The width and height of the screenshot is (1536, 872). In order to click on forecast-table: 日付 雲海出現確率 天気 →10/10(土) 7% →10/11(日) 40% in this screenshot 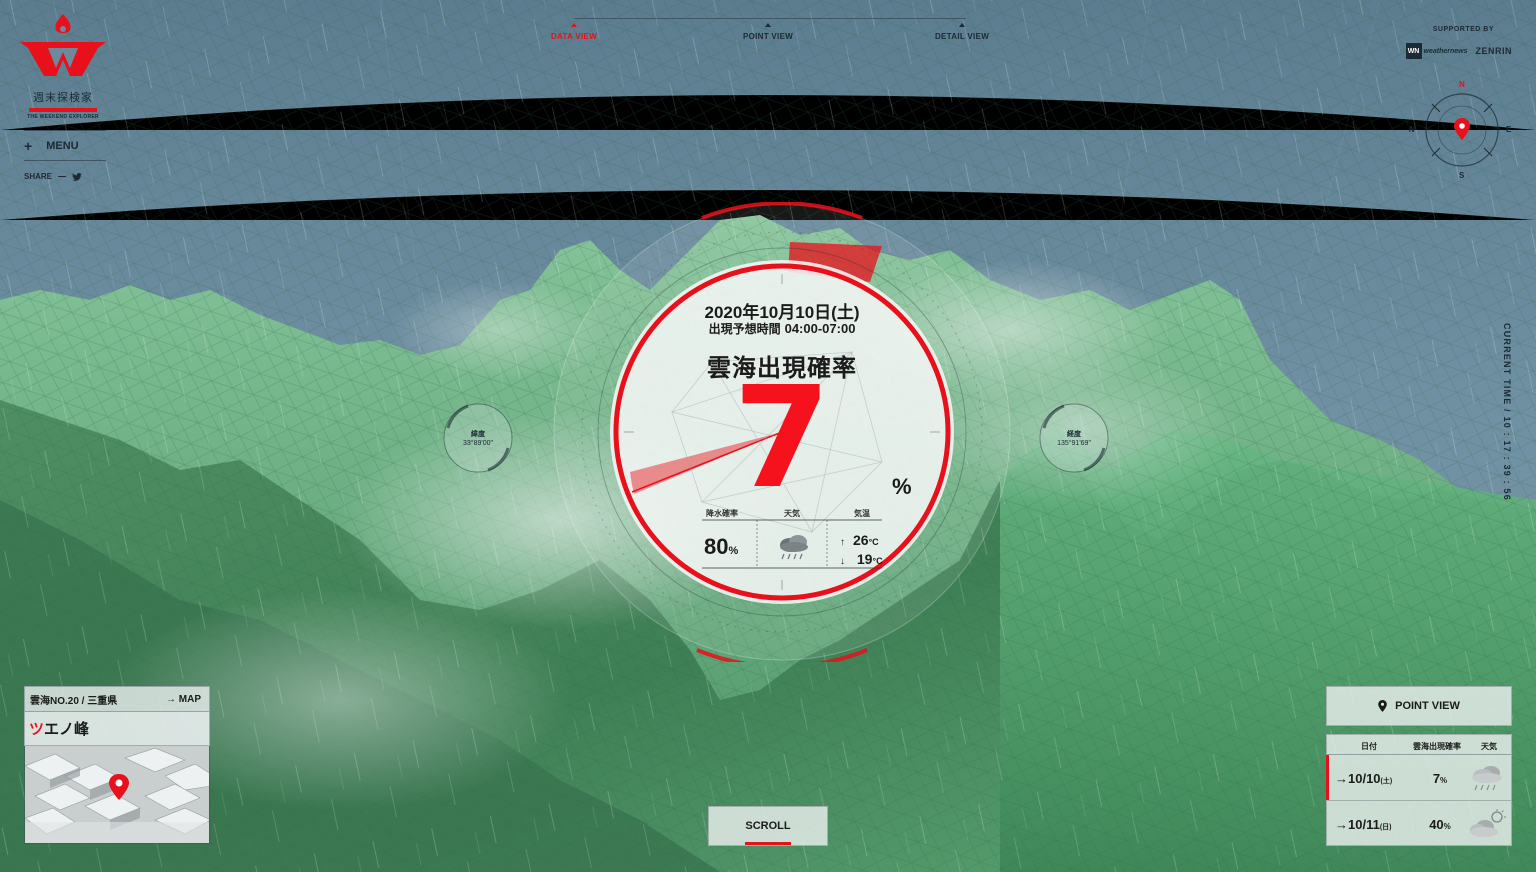, I will do `click(1419, 790)`.